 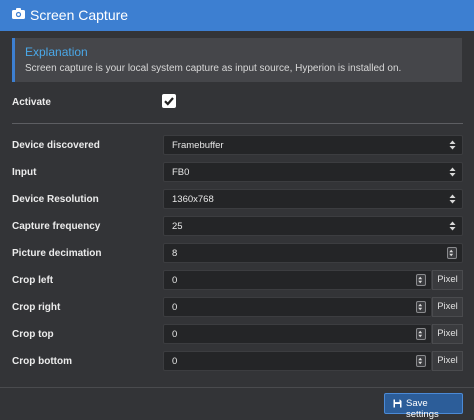 I want to click on floppy-disk-icon, so click(x=397, y=403).